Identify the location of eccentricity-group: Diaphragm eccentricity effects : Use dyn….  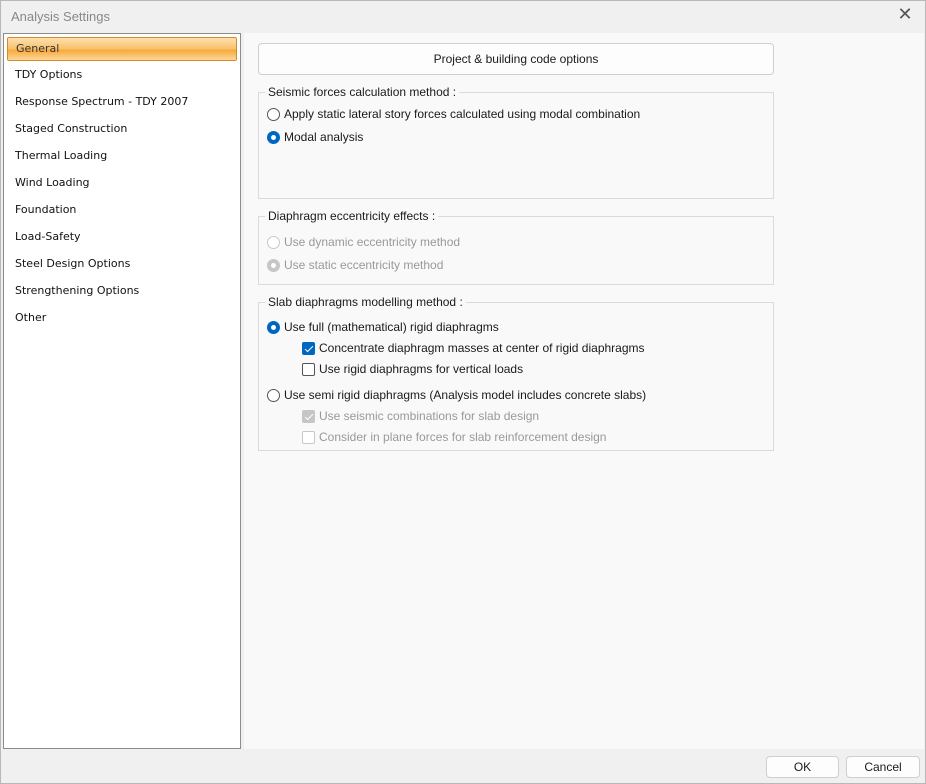
(516, 247).